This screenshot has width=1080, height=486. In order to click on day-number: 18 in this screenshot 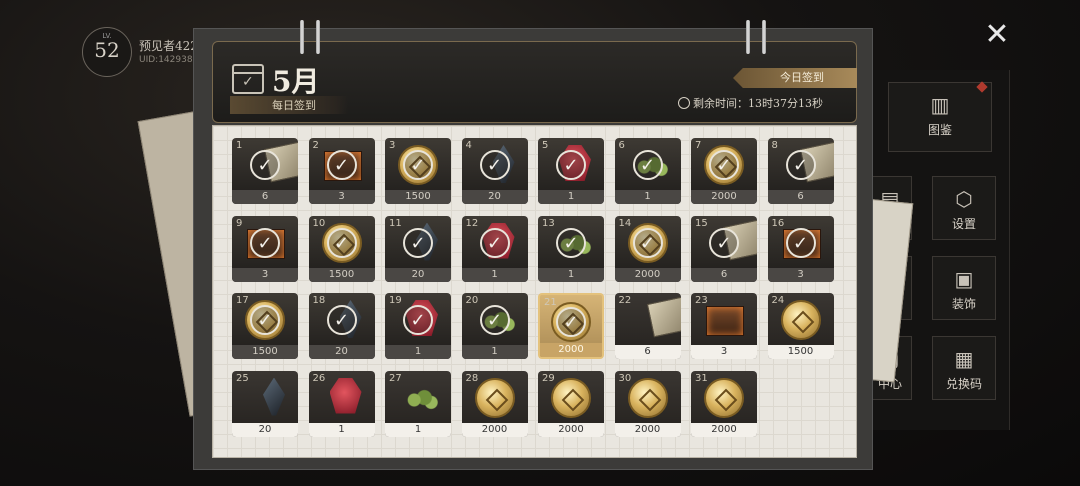, I will do `click(319, 300)`.